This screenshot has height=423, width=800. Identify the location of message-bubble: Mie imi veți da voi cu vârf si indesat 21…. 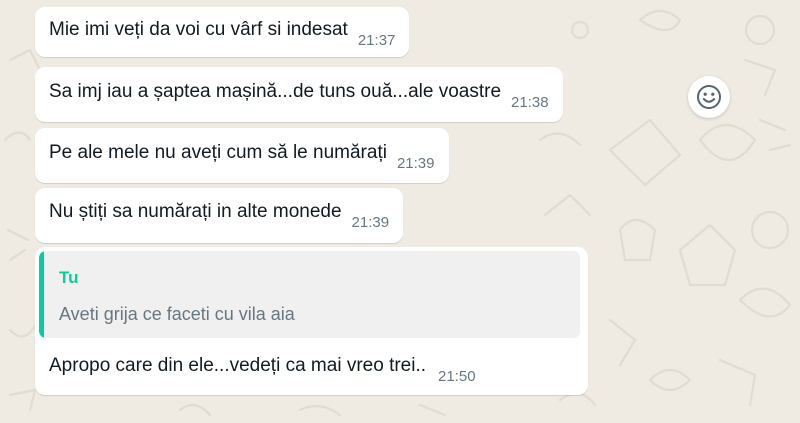
(222, 32).